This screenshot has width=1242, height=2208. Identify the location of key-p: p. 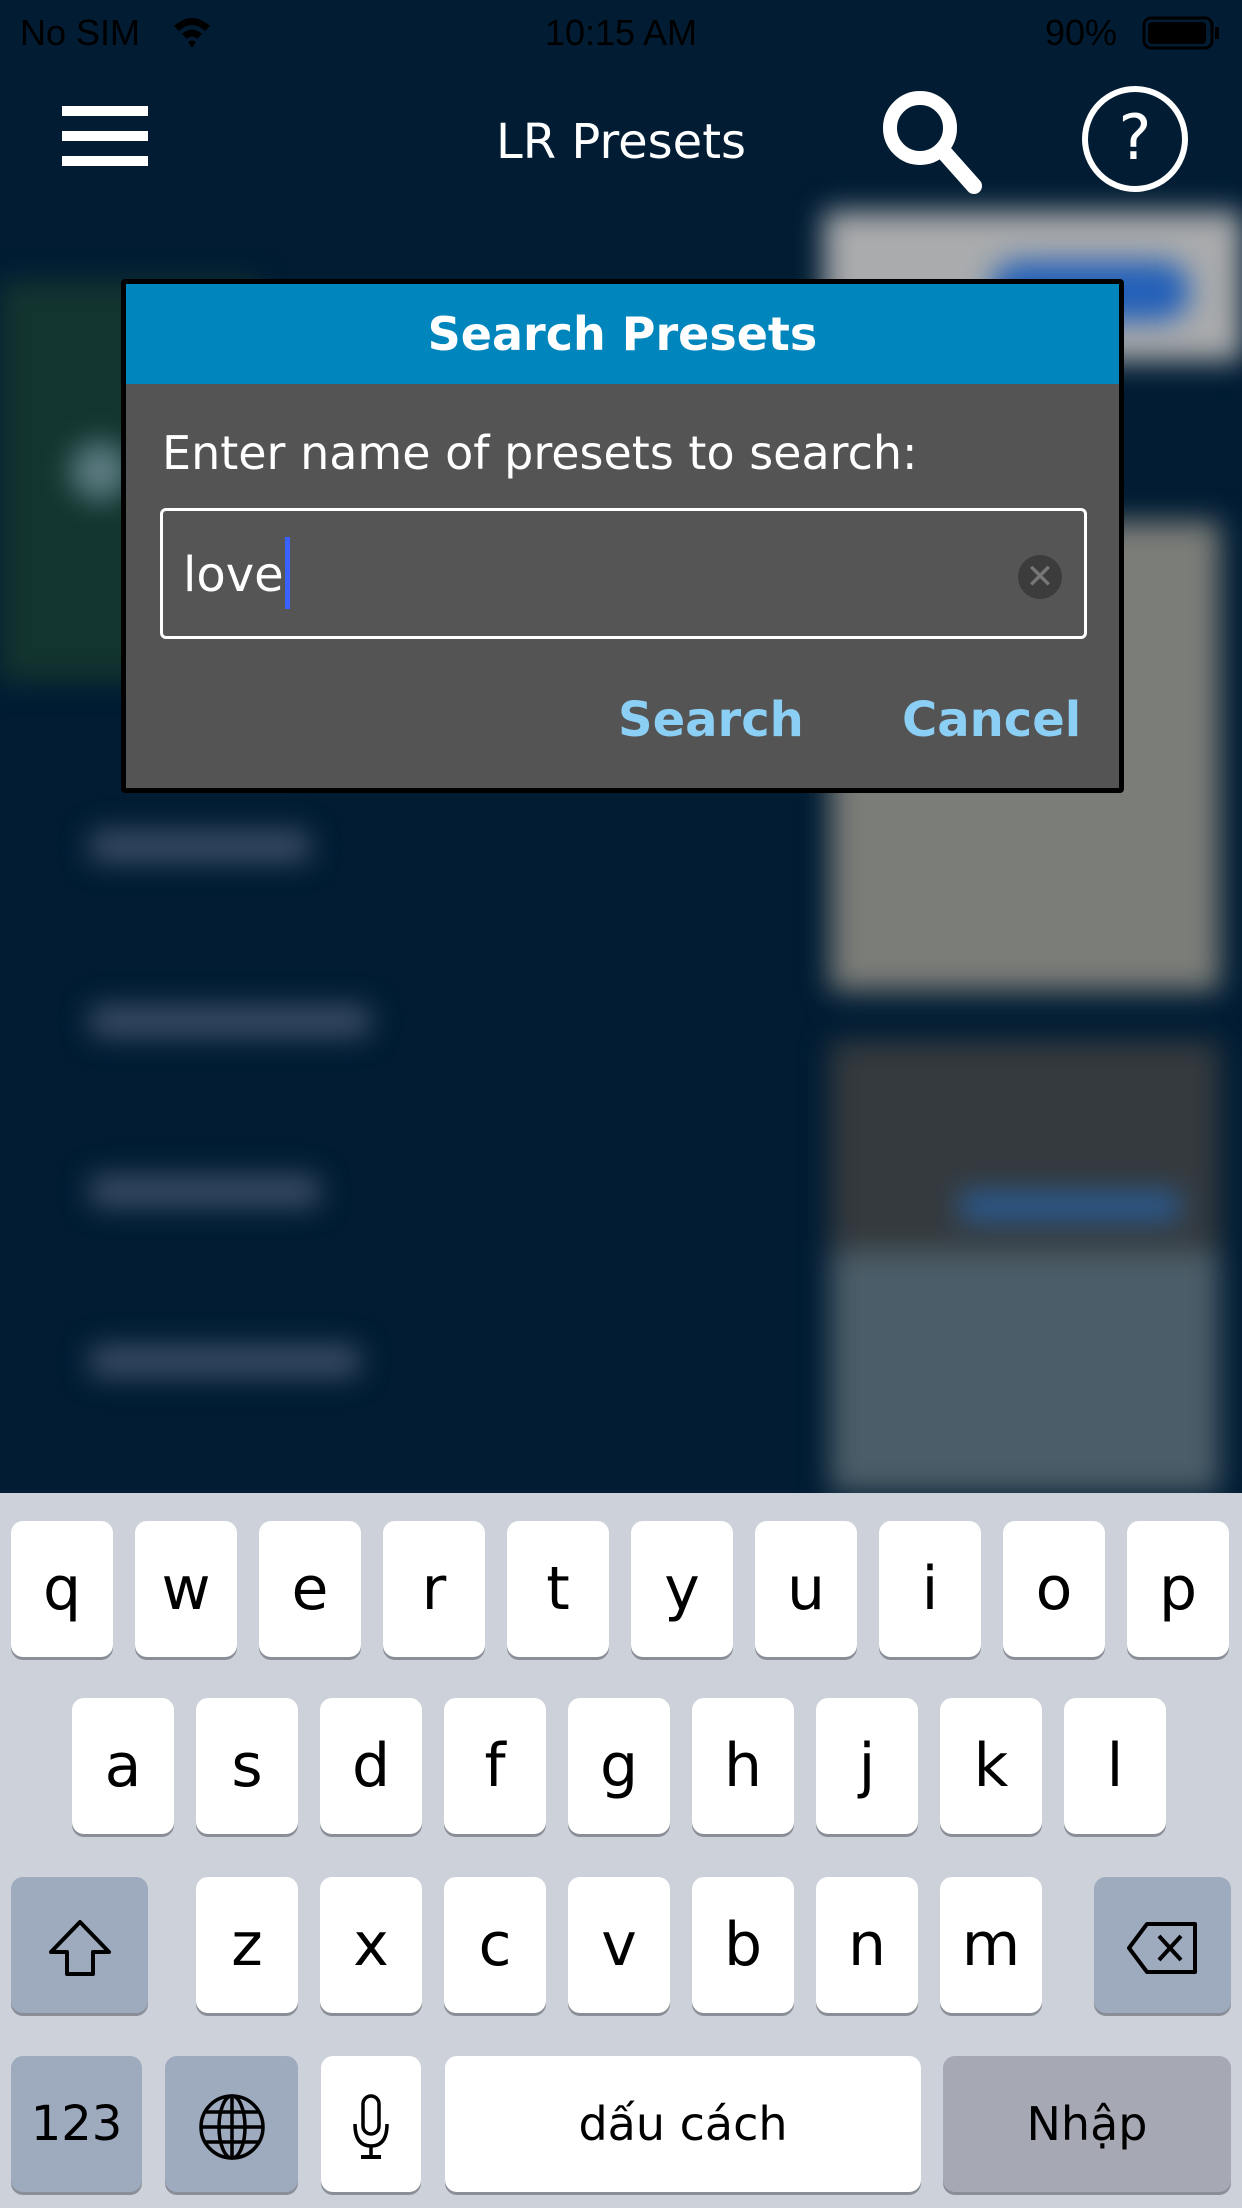
(1178, 1589).